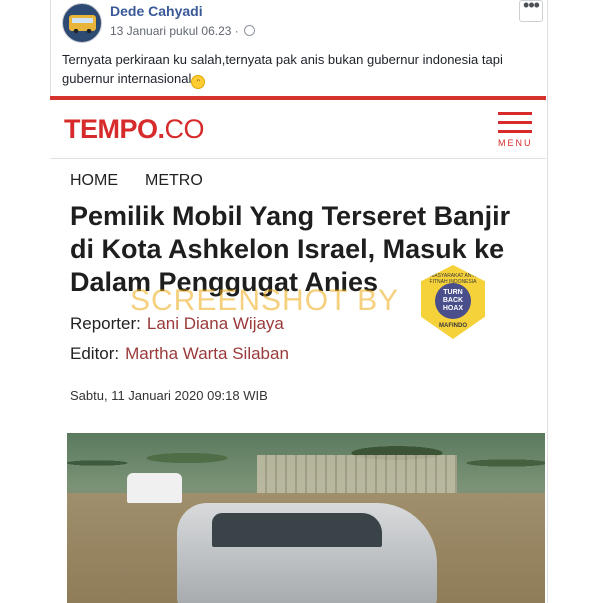 The height and width of the screenshot is (603, 600). I want to click on hamburger-menu-icon, so click(515, 125).